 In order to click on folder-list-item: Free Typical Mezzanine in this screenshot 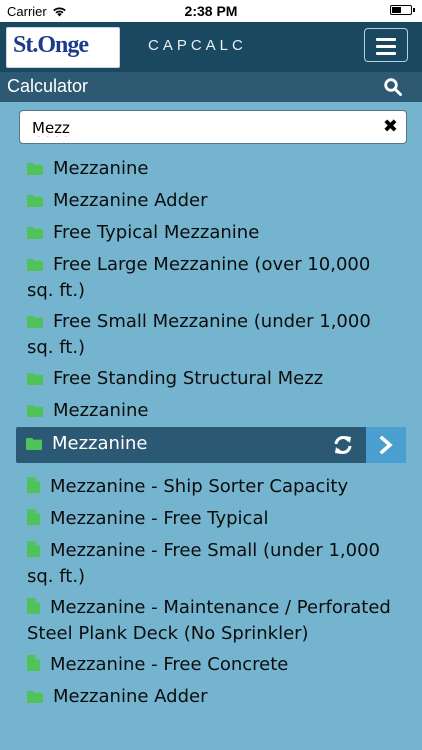, I will do `click(211, 233)`.